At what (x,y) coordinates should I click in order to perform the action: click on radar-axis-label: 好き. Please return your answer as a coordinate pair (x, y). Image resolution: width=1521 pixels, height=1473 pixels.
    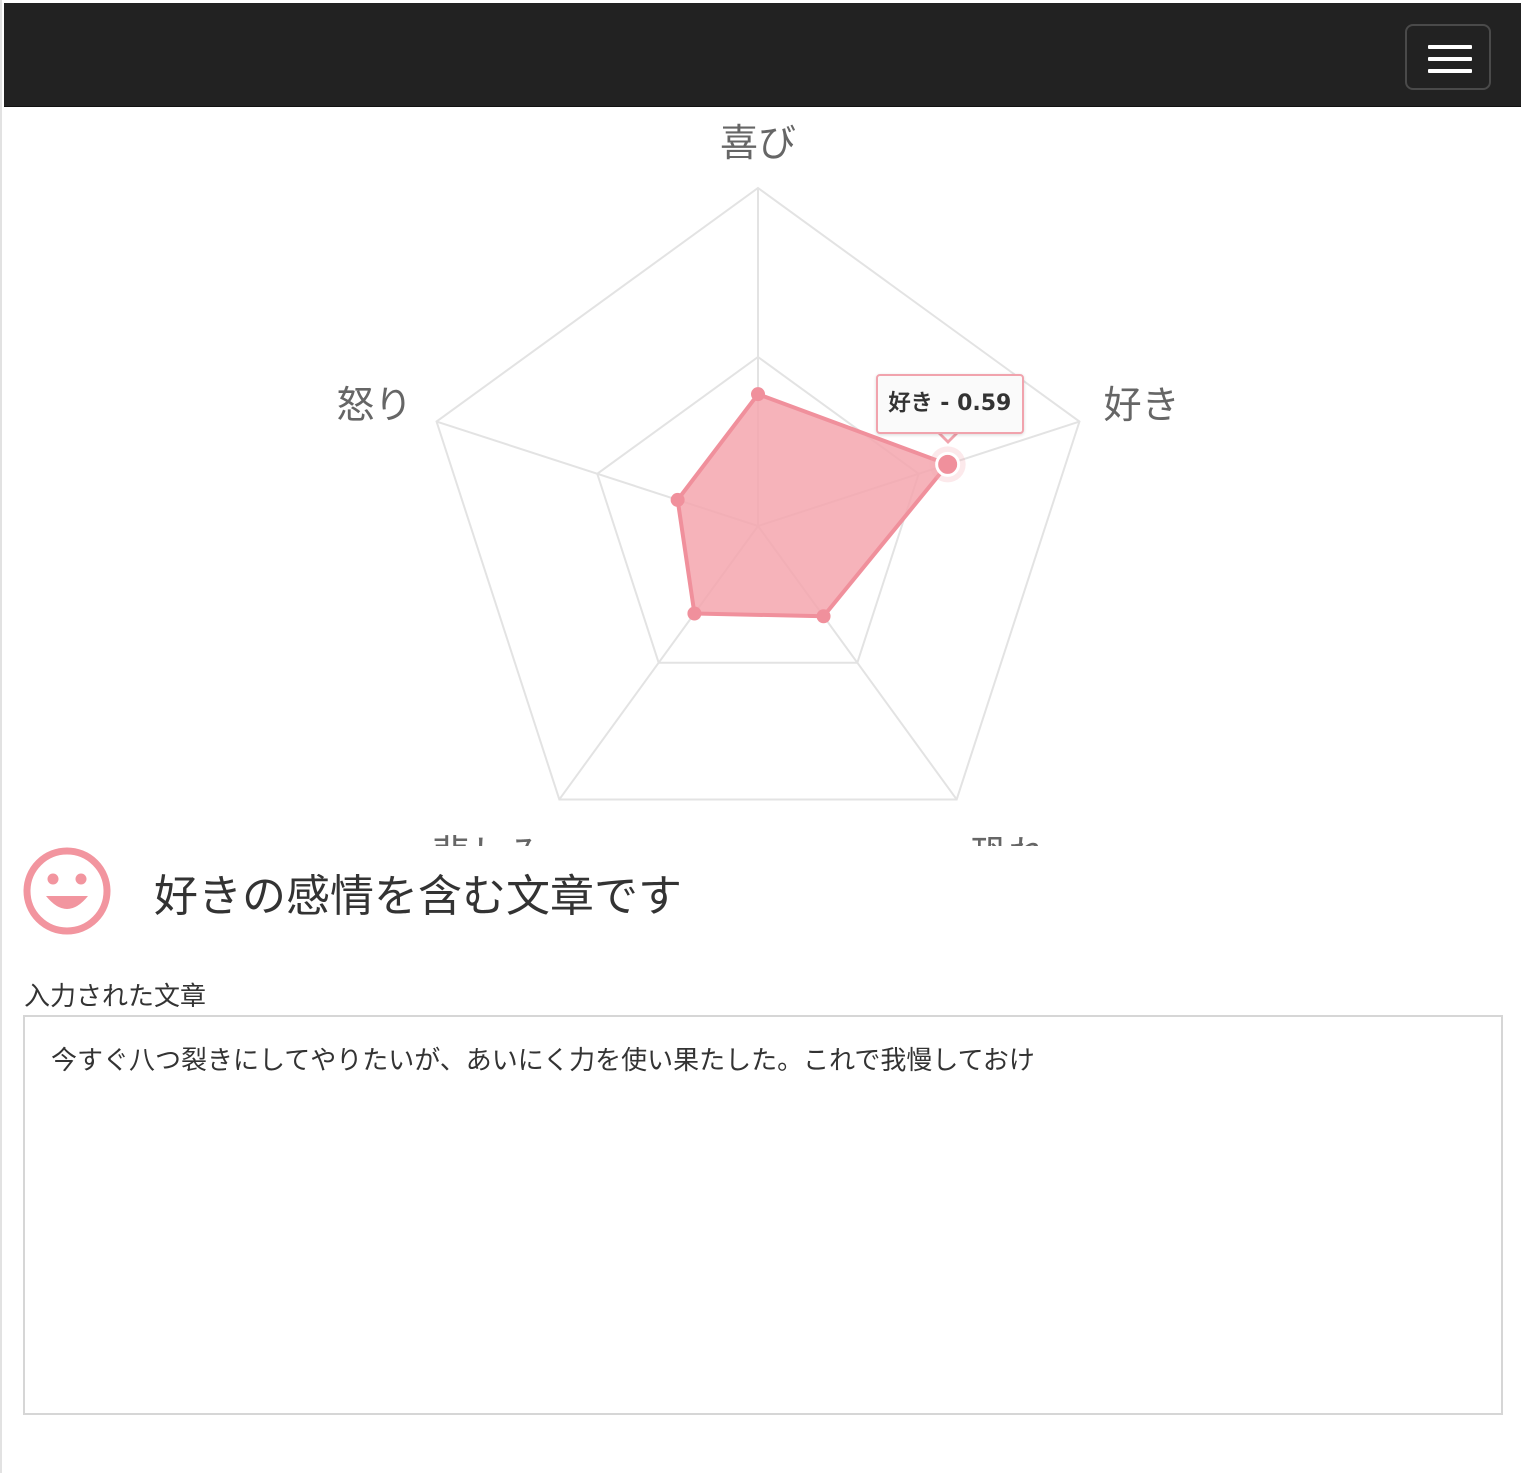
    Looking at the image, I should click on (1142, 405).